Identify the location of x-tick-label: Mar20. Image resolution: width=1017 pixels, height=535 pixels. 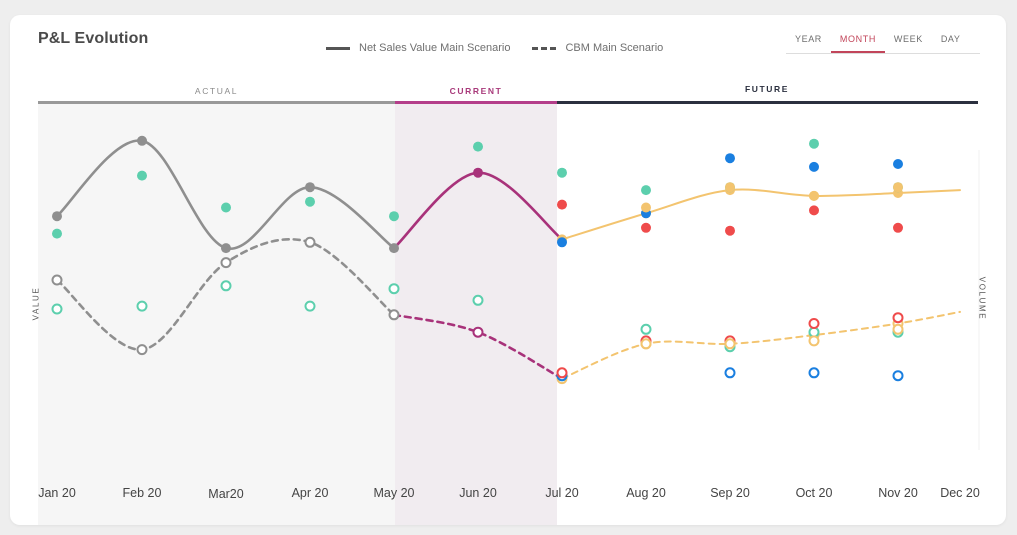
(225, 494).